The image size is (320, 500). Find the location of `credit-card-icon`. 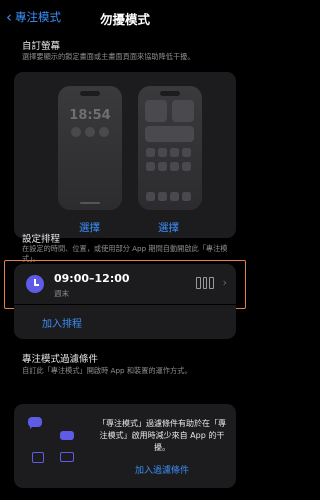

credit-card-icon is located at coordinates (67, 457).